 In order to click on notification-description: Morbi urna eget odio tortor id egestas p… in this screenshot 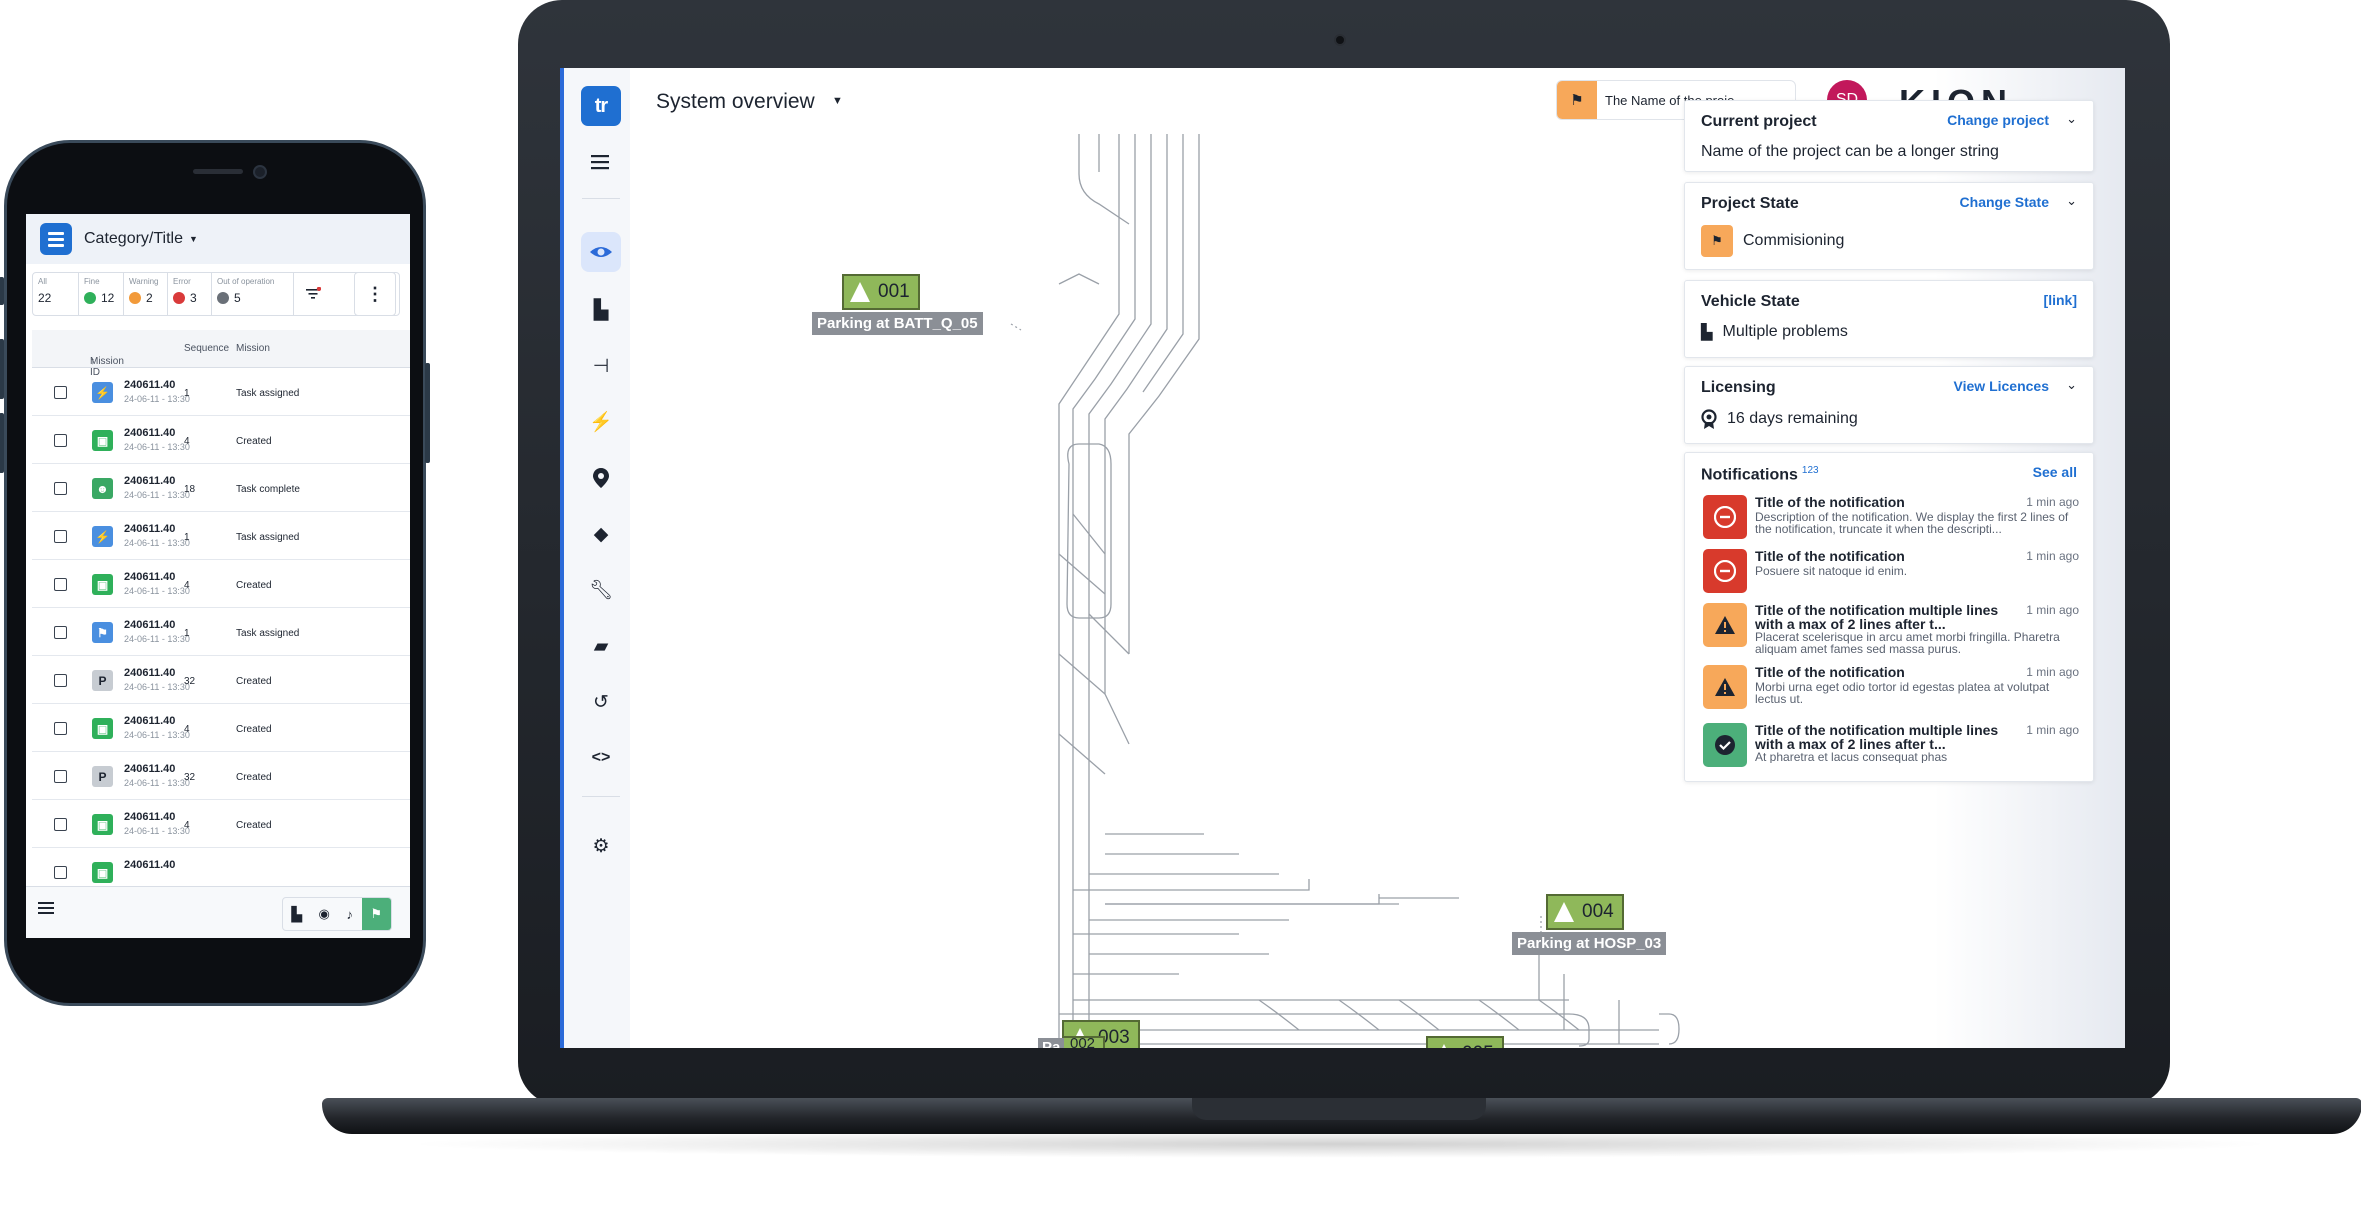, I will do `click(1902, 693)`.